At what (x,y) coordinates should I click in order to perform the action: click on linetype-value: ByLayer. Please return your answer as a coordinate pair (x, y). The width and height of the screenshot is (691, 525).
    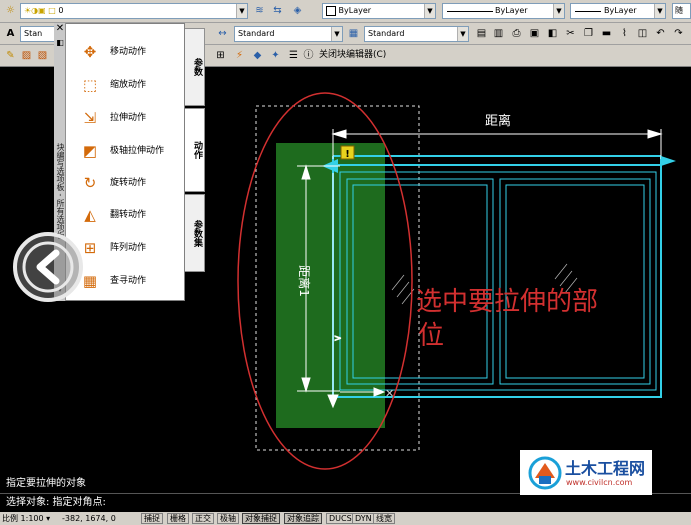
    Looking at the image, I should click on (511, 10).